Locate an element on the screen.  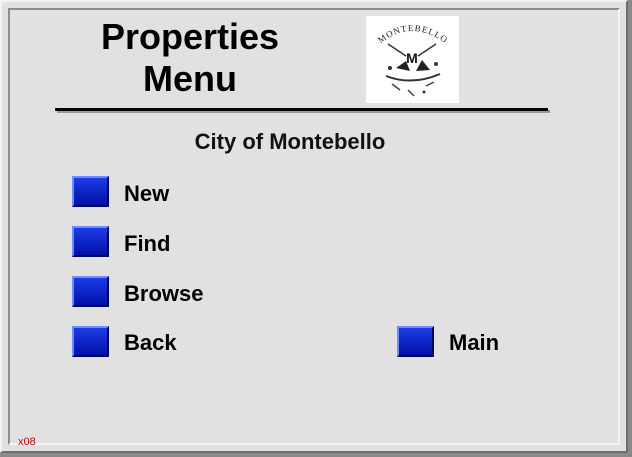
city-seal-logo: MONTEBELLO M is located at coordinates (412, 59).